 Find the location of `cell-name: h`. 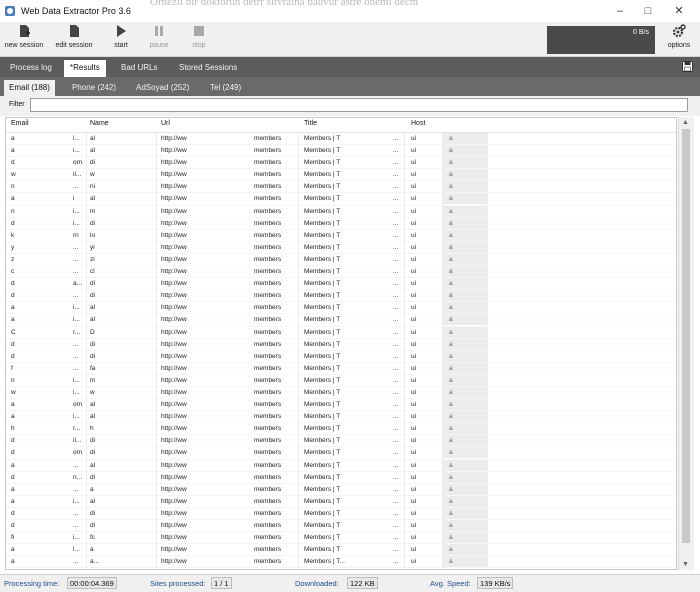

cell-name: h is located at coordinates (92, 429).